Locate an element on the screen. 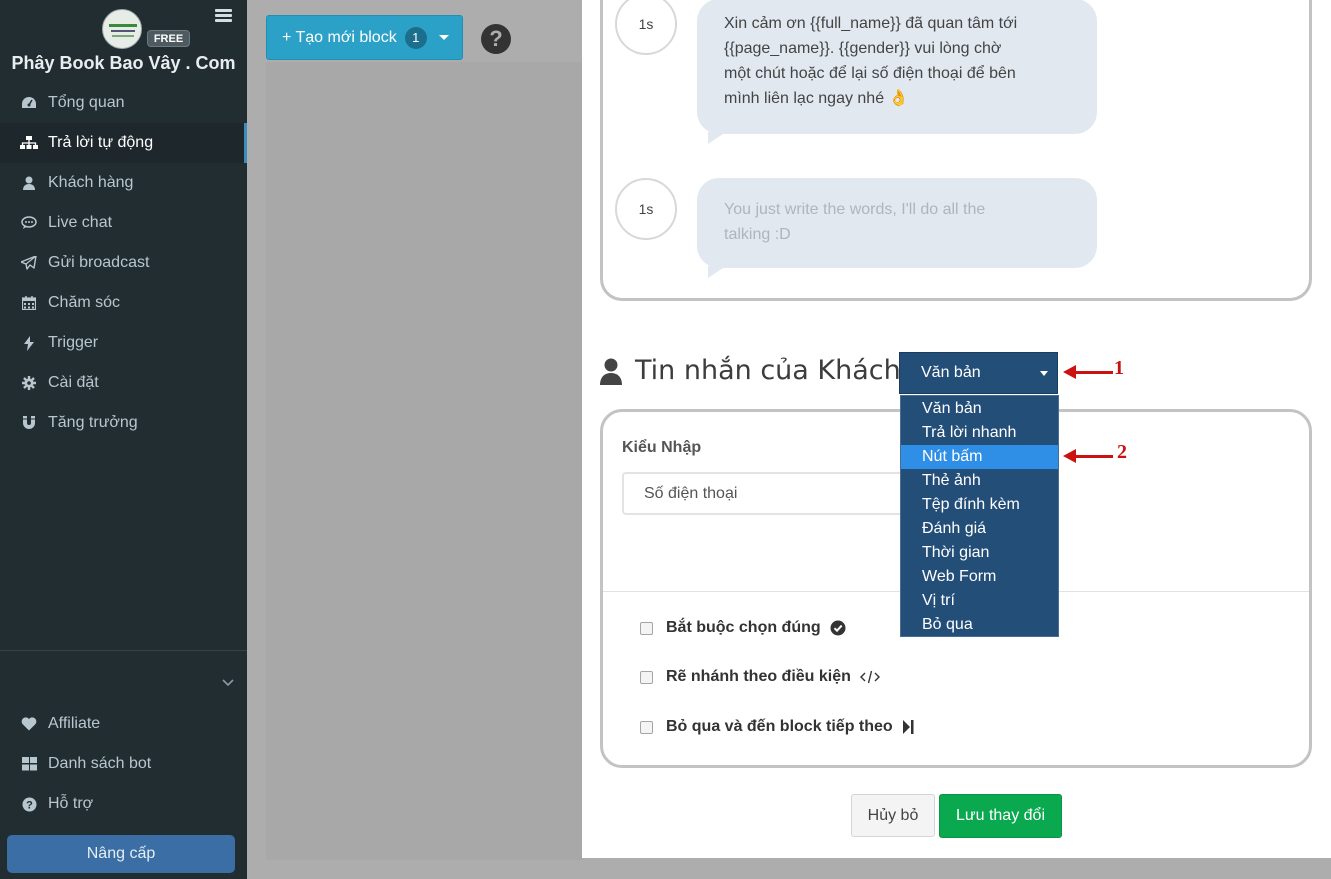 The height and width of the screenshot is (879, 1331). message-line: Xin cảm ơn {{full_name}} đã quan tâm tới is located at coordinates (871, 23).